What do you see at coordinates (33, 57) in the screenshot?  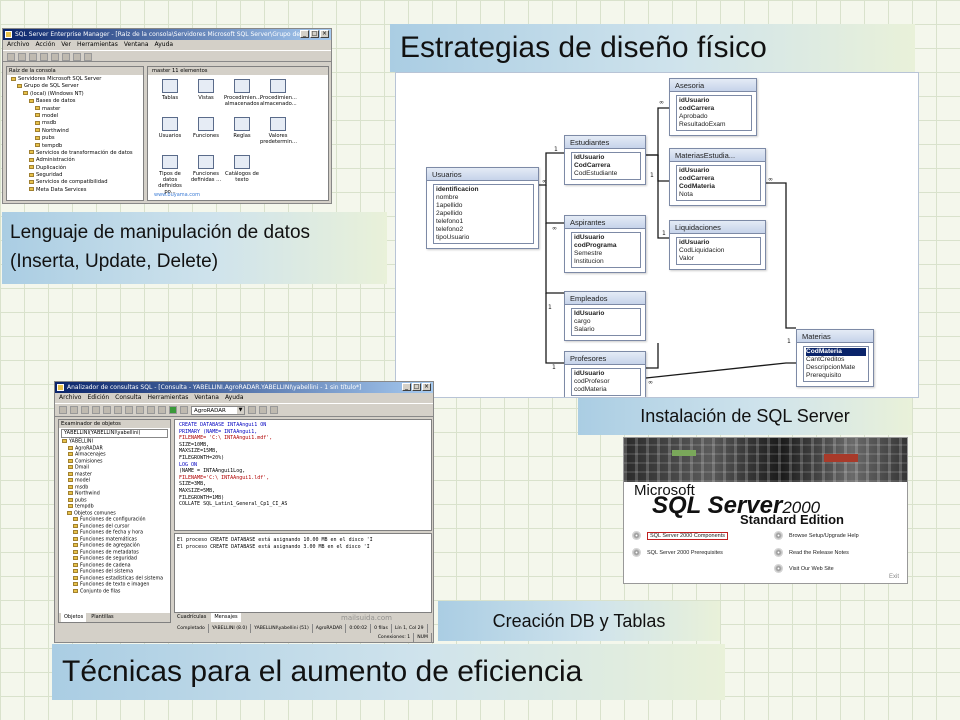 I see `up-button` at bounding box center [33, 57].